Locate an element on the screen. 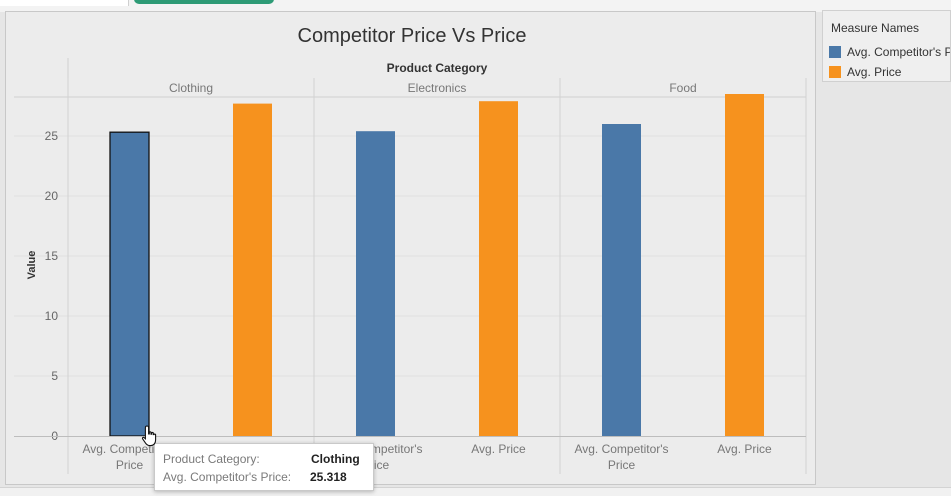 The width and height of the screenshot is (951, 496). y-axis-label: Value is located at coordinates (32, 265).